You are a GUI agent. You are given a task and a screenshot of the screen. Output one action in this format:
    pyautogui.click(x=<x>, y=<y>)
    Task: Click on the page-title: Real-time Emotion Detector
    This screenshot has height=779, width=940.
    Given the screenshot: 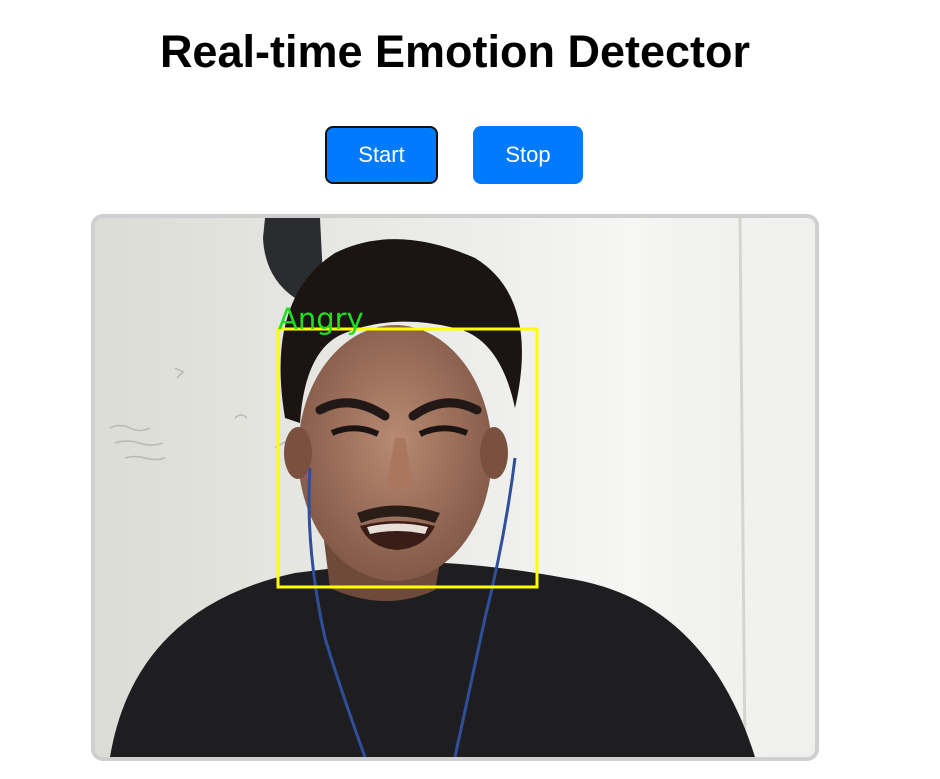 What is the action you would take?
    pyautogui.click(x=455, y=51)
    